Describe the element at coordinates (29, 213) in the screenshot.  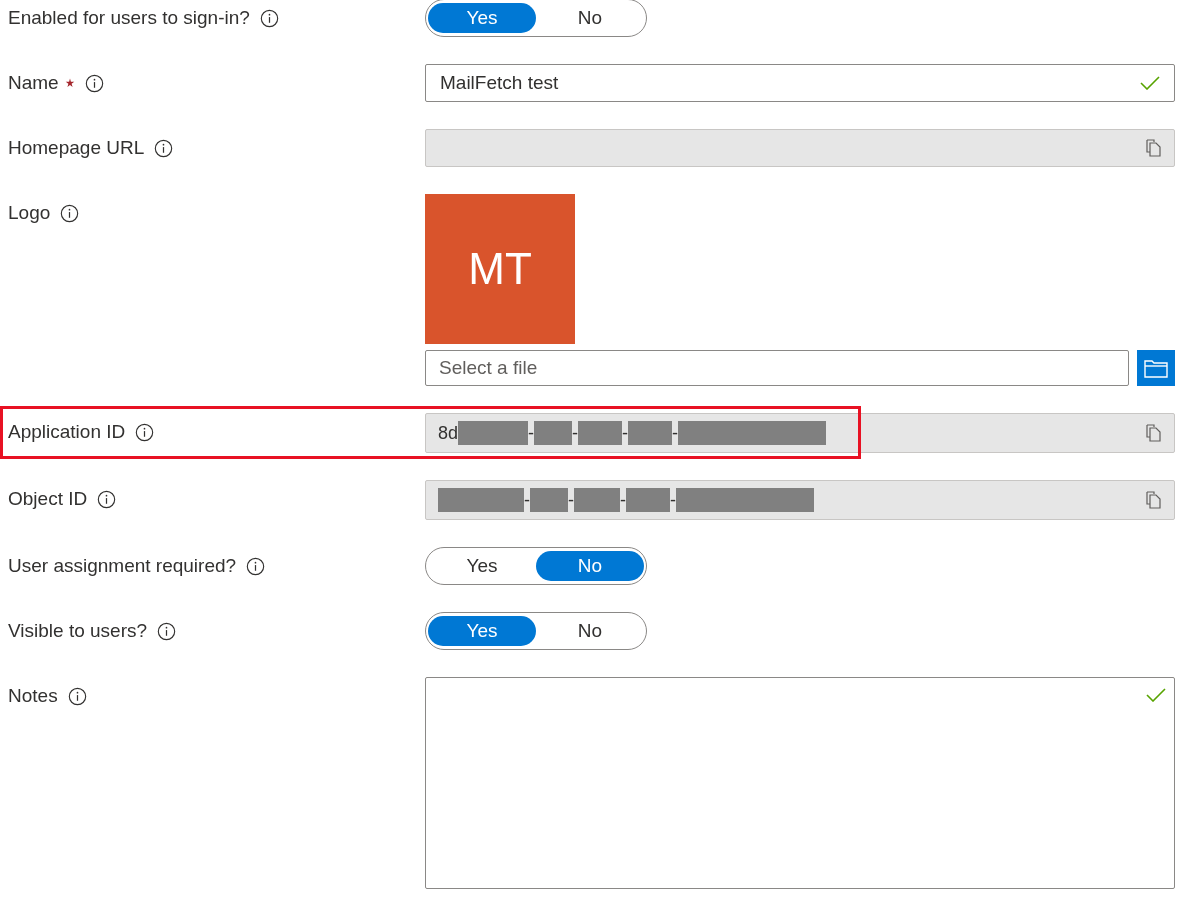
I see `field-label: Logo` at that location.